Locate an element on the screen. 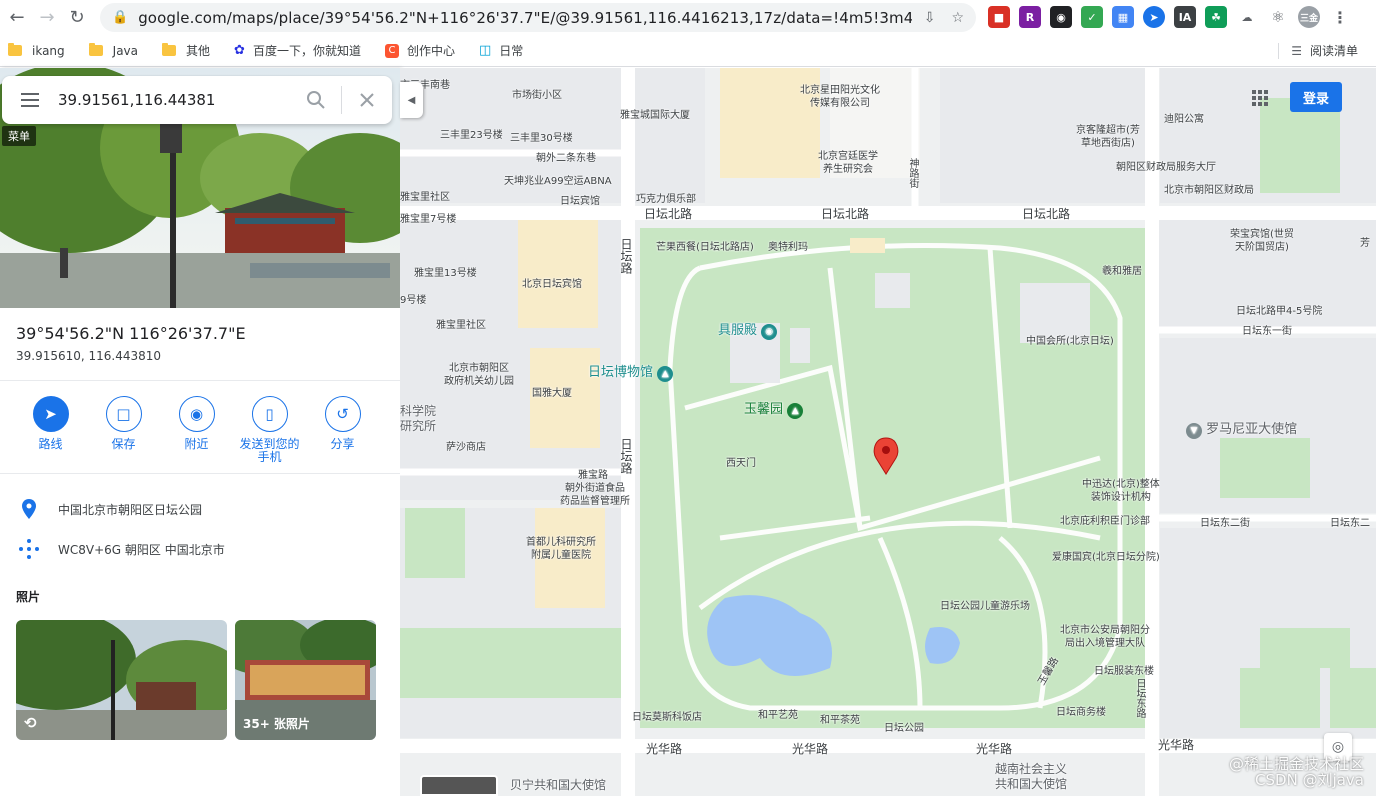 The height and width of the screenshot is (796, 1376). address-row: 中国北京市朝阳区日坛公园 is located at coordinates (200, 509).